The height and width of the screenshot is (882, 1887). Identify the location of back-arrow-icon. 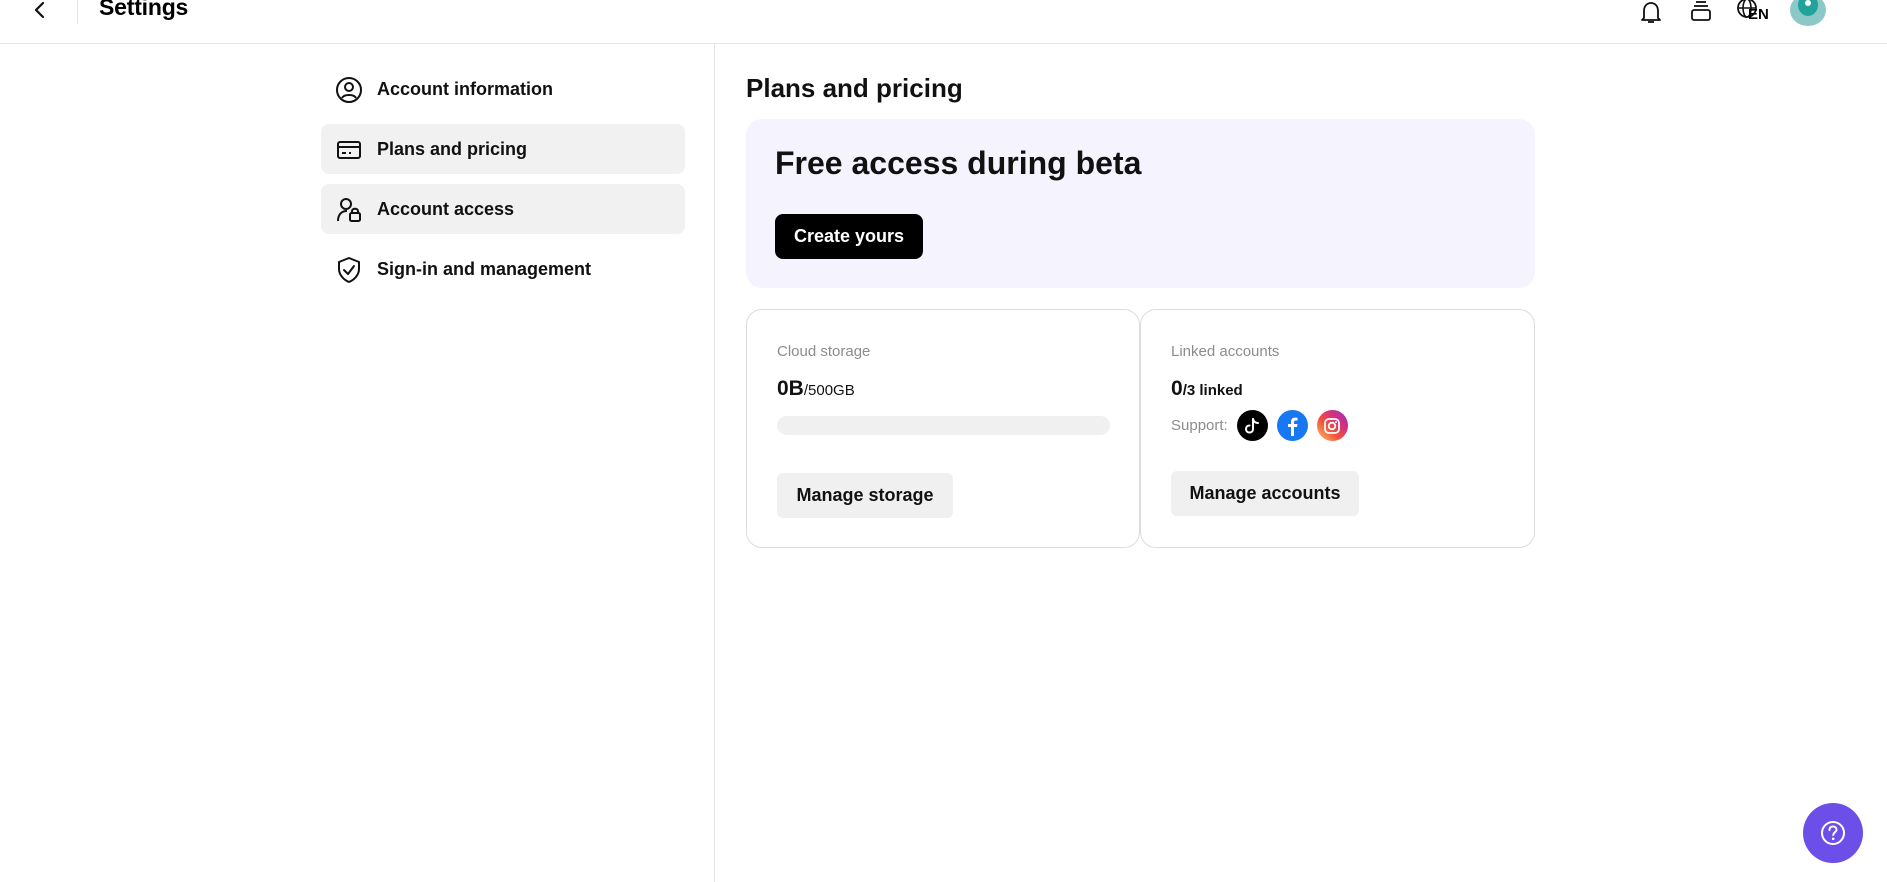
(39, 10).